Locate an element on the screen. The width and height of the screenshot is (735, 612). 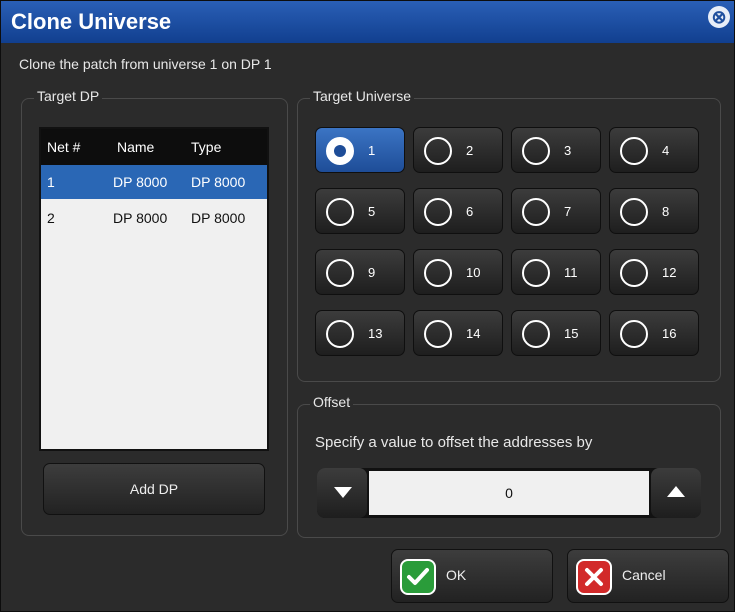
universe-radio-9: 9 is located at coordinates (360, 272).